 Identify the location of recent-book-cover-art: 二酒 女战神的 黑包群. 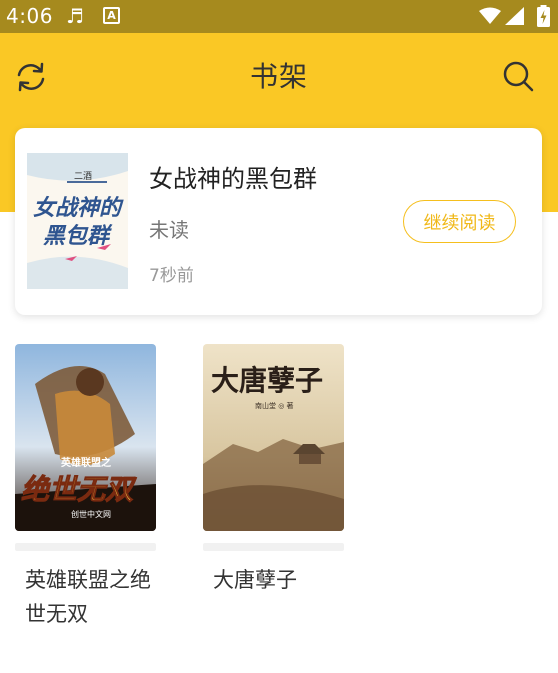
(77, 221).